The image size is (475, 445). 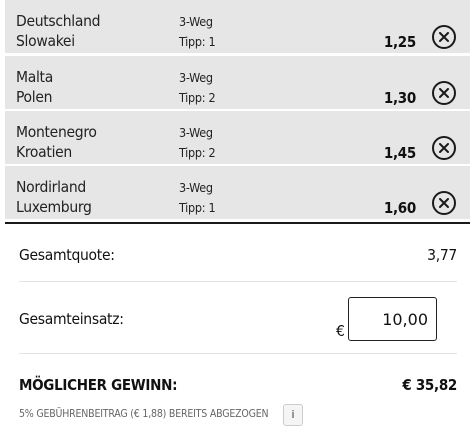 What do you see at coordinates (58, 21) in the screenshot?
I see `home-team: Deutschland` at bounding box center [58, 21].